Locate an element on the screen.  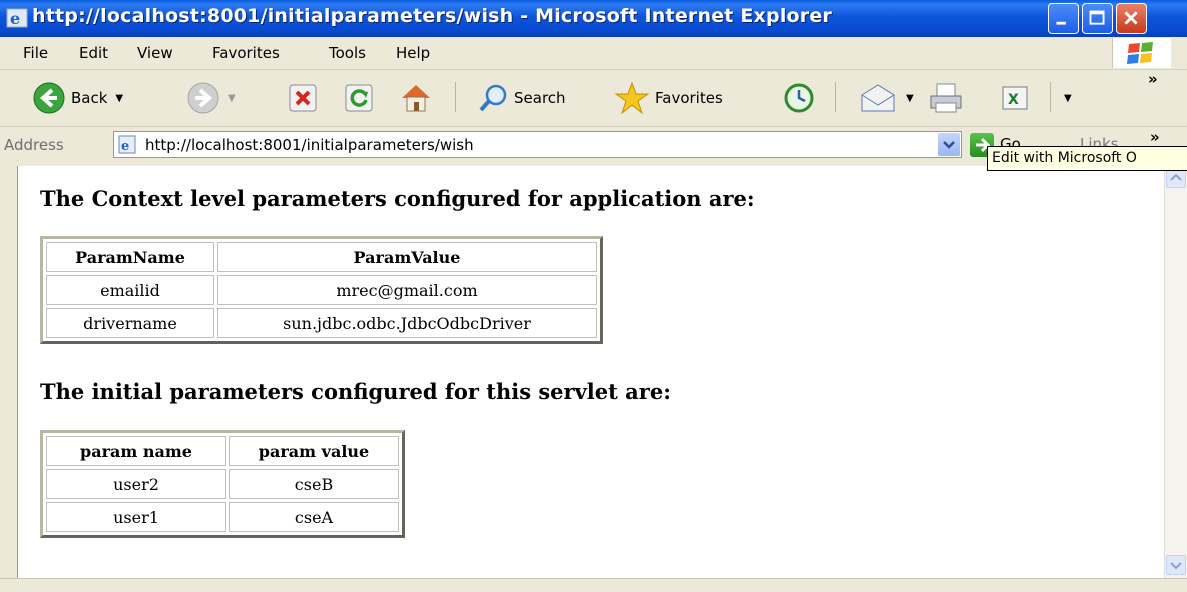
excel-button: X is located at coordinates (1015, 98).